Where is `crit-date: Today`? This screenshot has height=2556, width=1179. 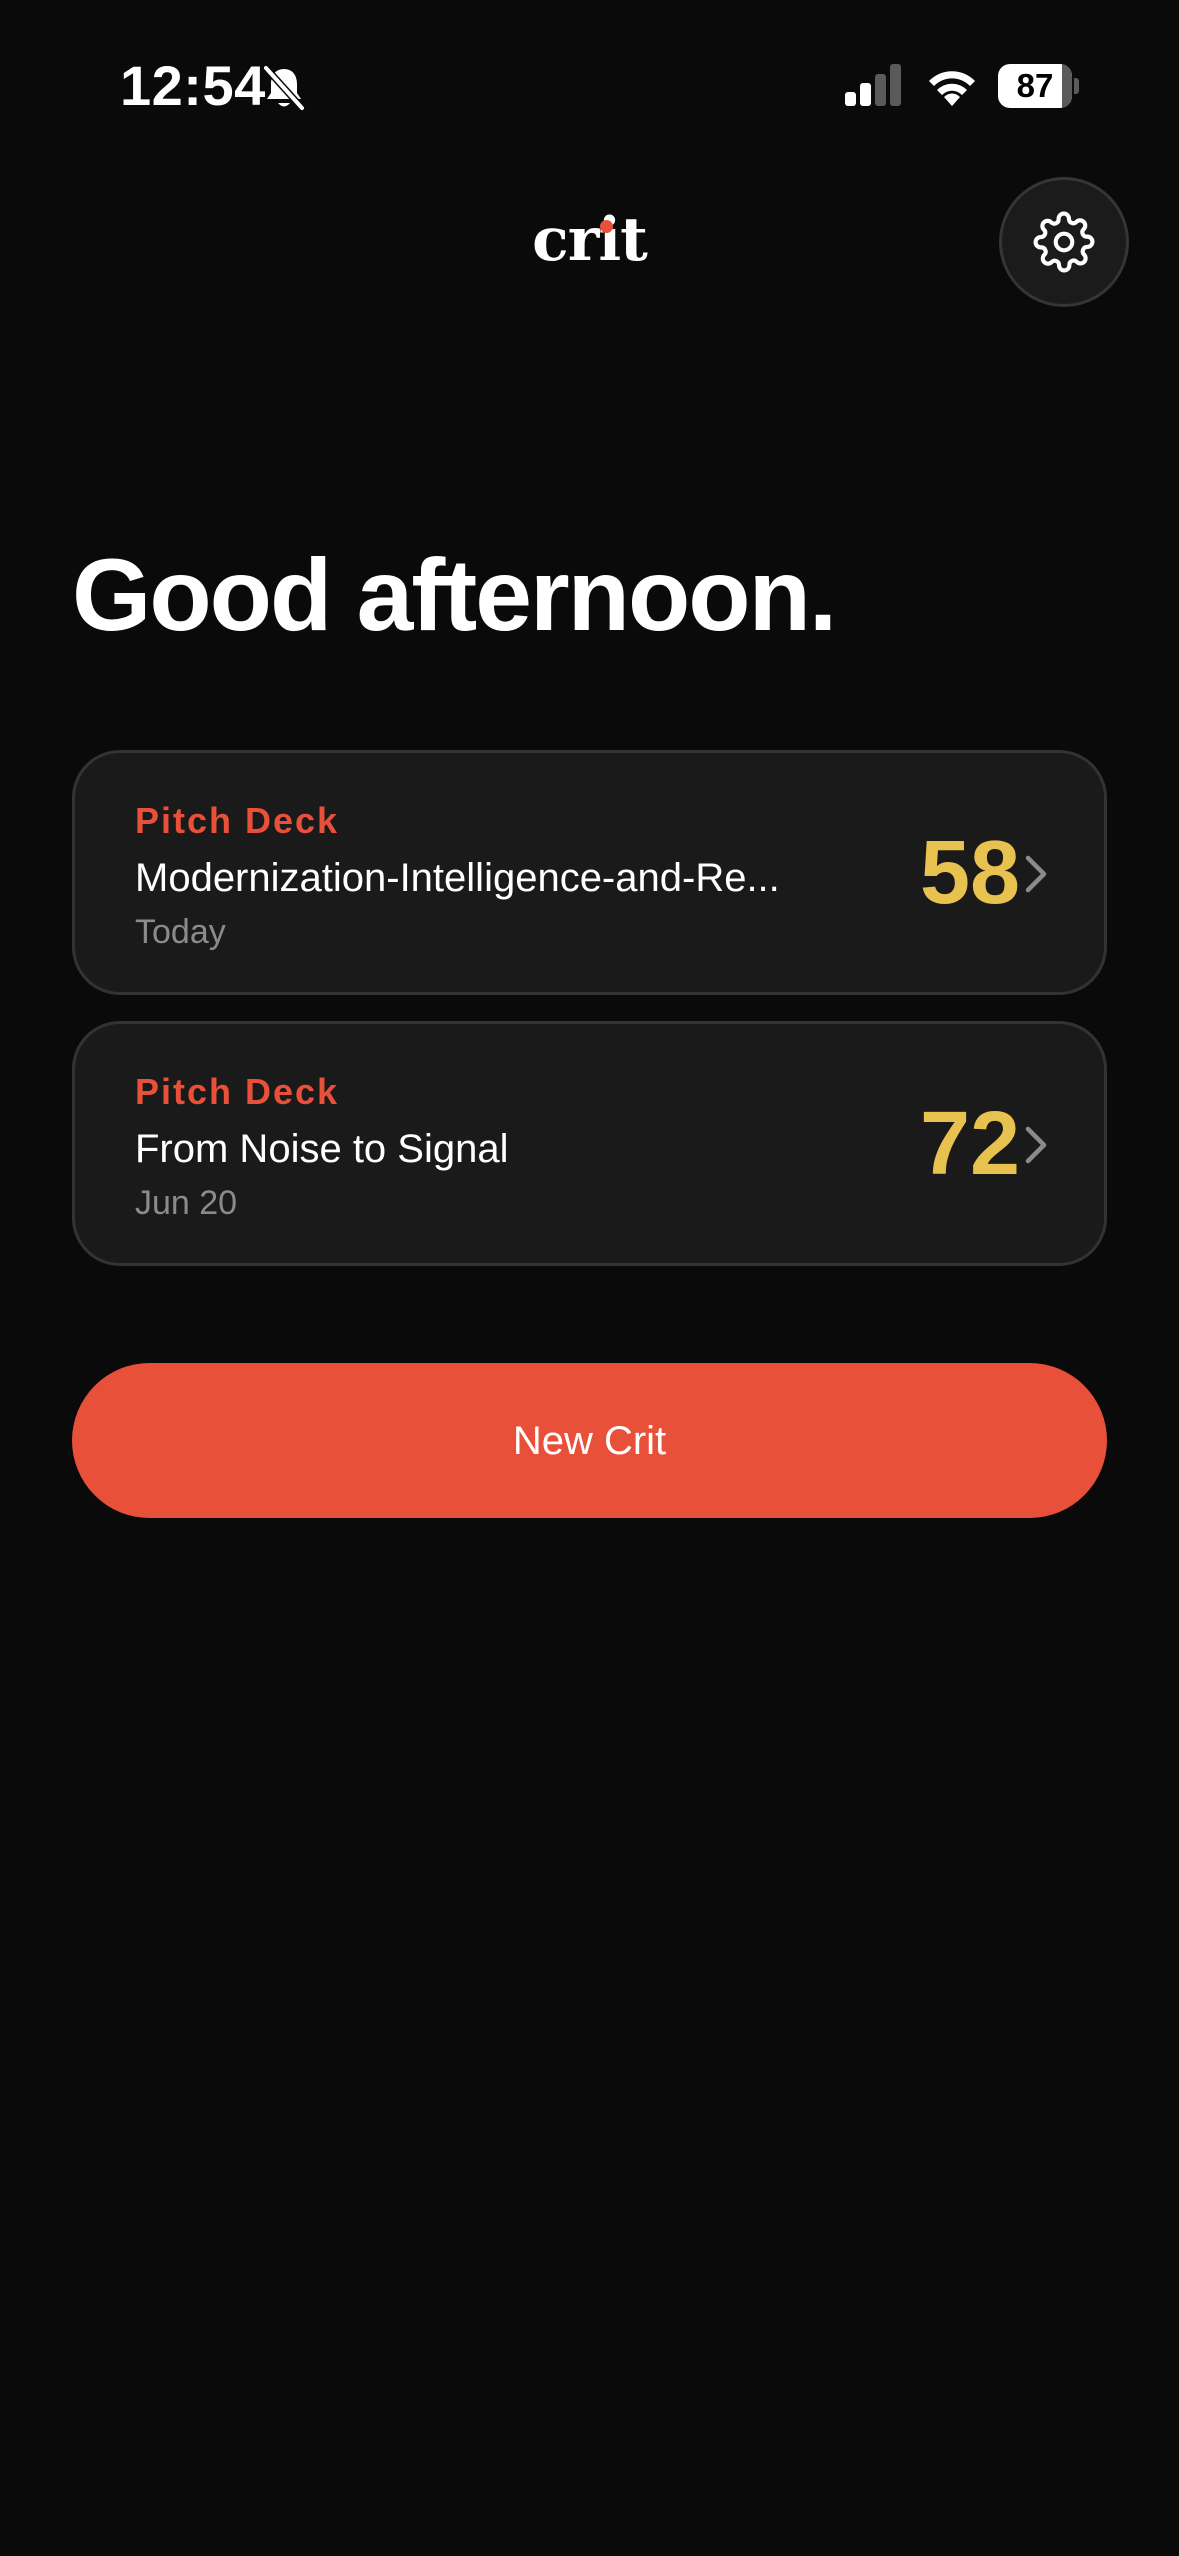 crit-date: Today is located at coordinates (180, 932).